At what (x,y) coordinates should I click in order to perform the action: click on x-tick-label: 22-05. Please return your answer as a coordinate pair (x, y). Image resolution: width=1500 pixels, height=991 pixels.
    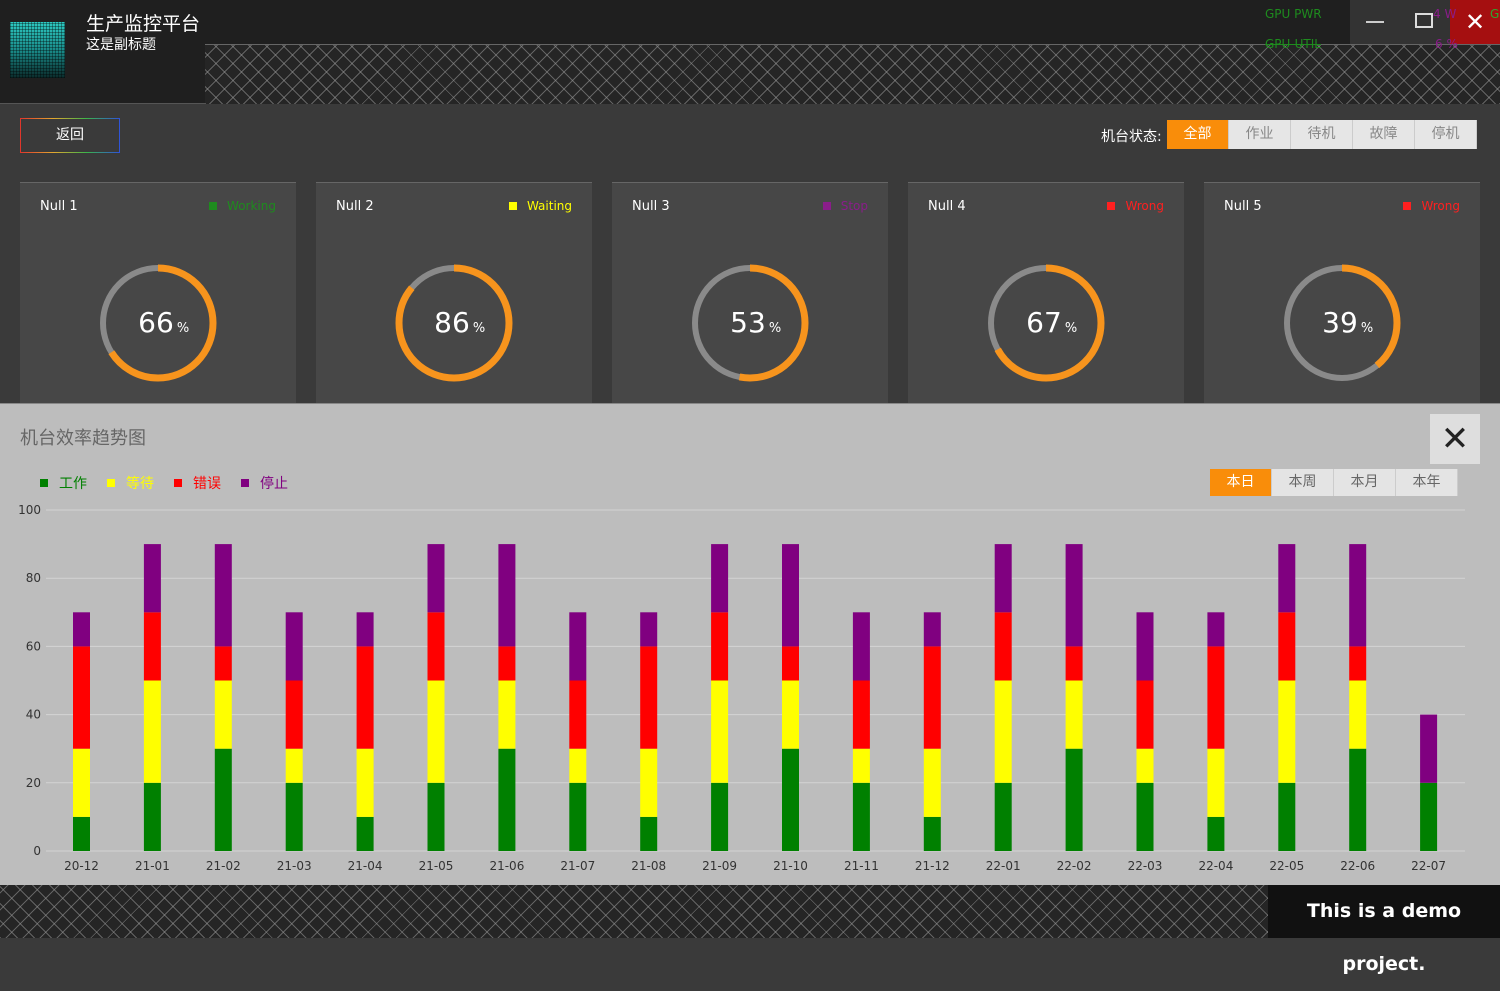
    Looking at the image, I should click on (1286, 866).